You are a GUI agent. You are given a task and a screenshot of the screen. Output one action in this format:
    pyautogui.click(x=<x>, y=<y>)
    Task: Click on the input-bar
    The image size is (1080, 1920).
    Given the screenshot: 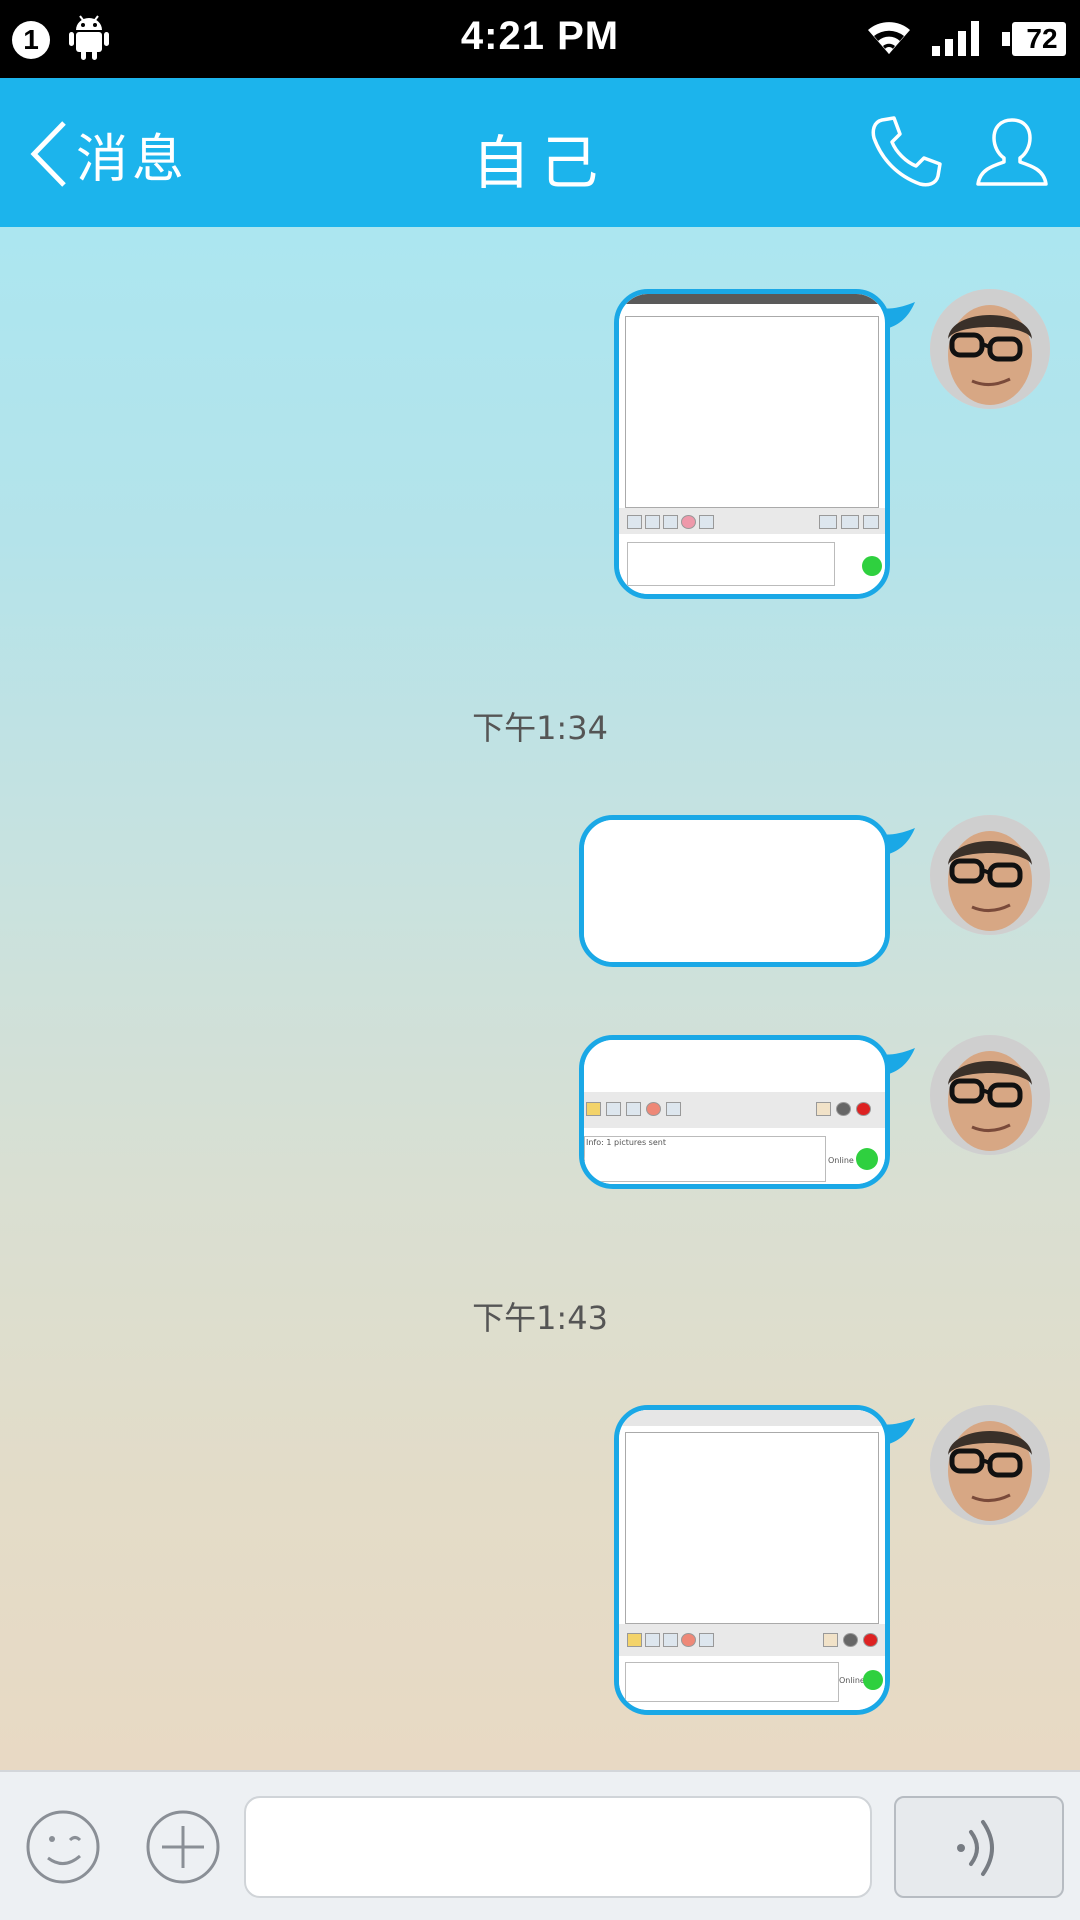 What is the action you would take?
    pyautogui.click(x=540, y=1845)
    